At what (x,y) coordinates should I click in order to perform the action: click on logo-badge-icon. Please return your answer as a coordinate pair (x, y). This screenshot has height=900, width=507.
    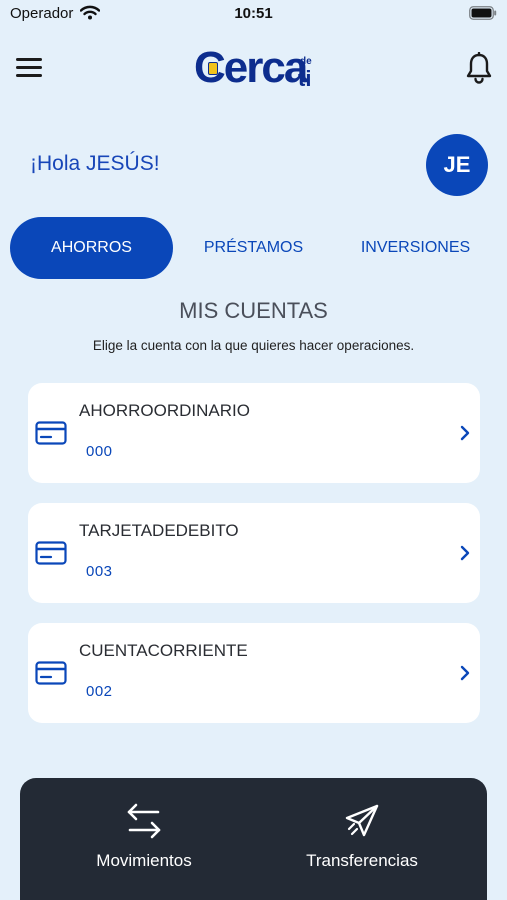
    Looking at the image, I should click on (213, 68).